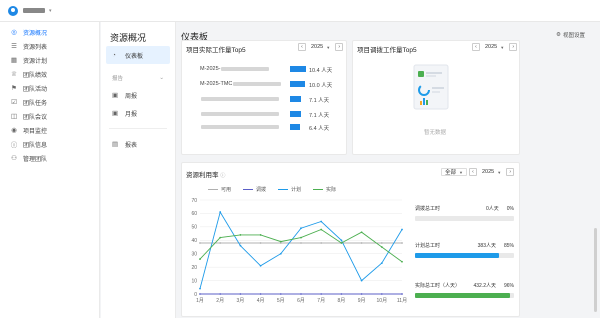 This screenshot has width=600, height=318. I want to click on scope-select: 全部 ▼, so click(454, 172).